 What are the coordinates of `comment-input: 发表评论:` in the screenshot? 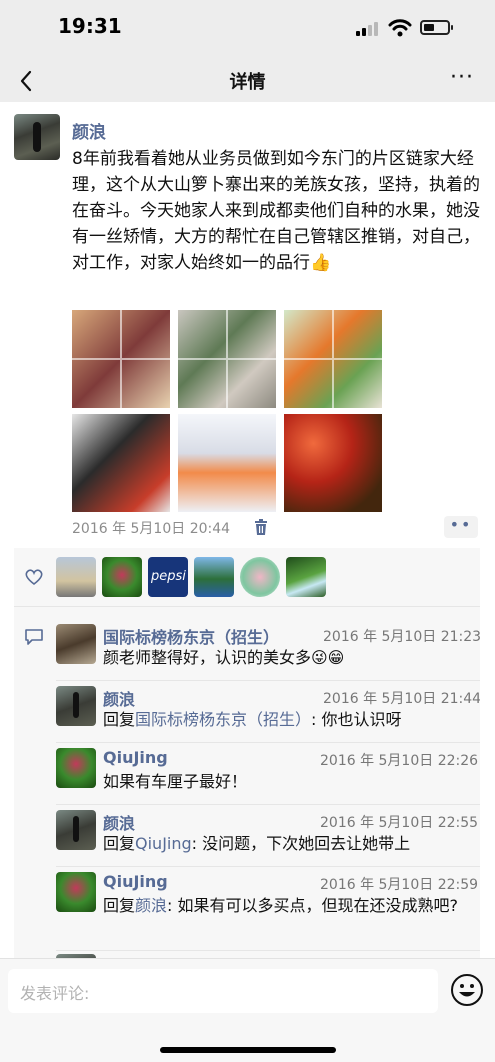 It's located at (223, 991).